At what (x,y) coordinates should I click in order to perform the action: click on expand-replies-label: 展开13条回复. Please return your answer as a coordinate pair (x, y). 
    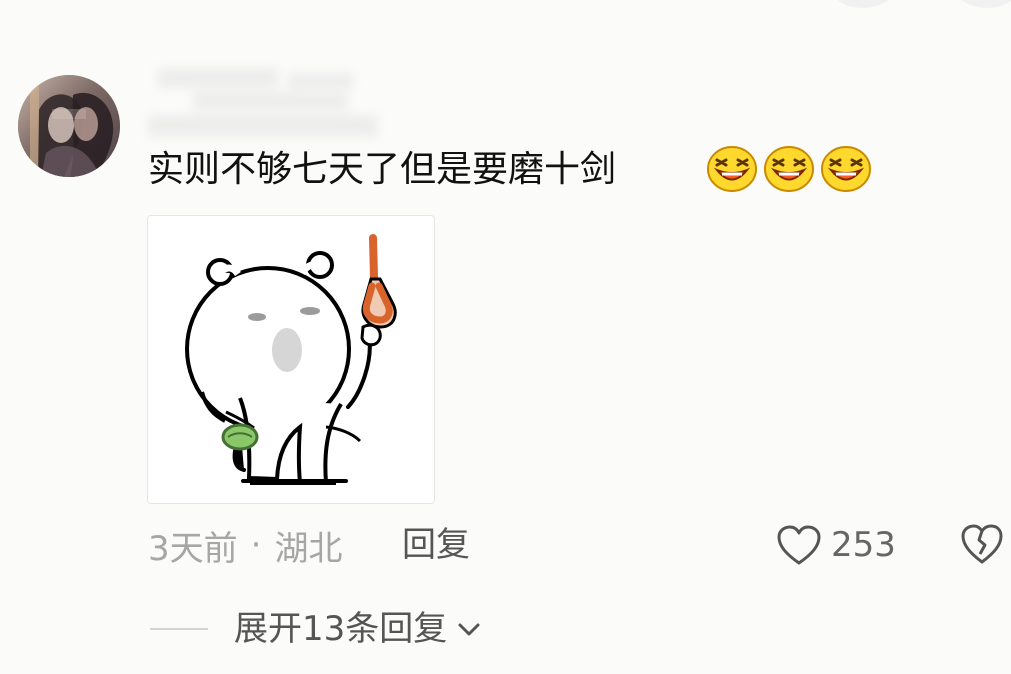
    Looking at the image, I should click on (341, 629).